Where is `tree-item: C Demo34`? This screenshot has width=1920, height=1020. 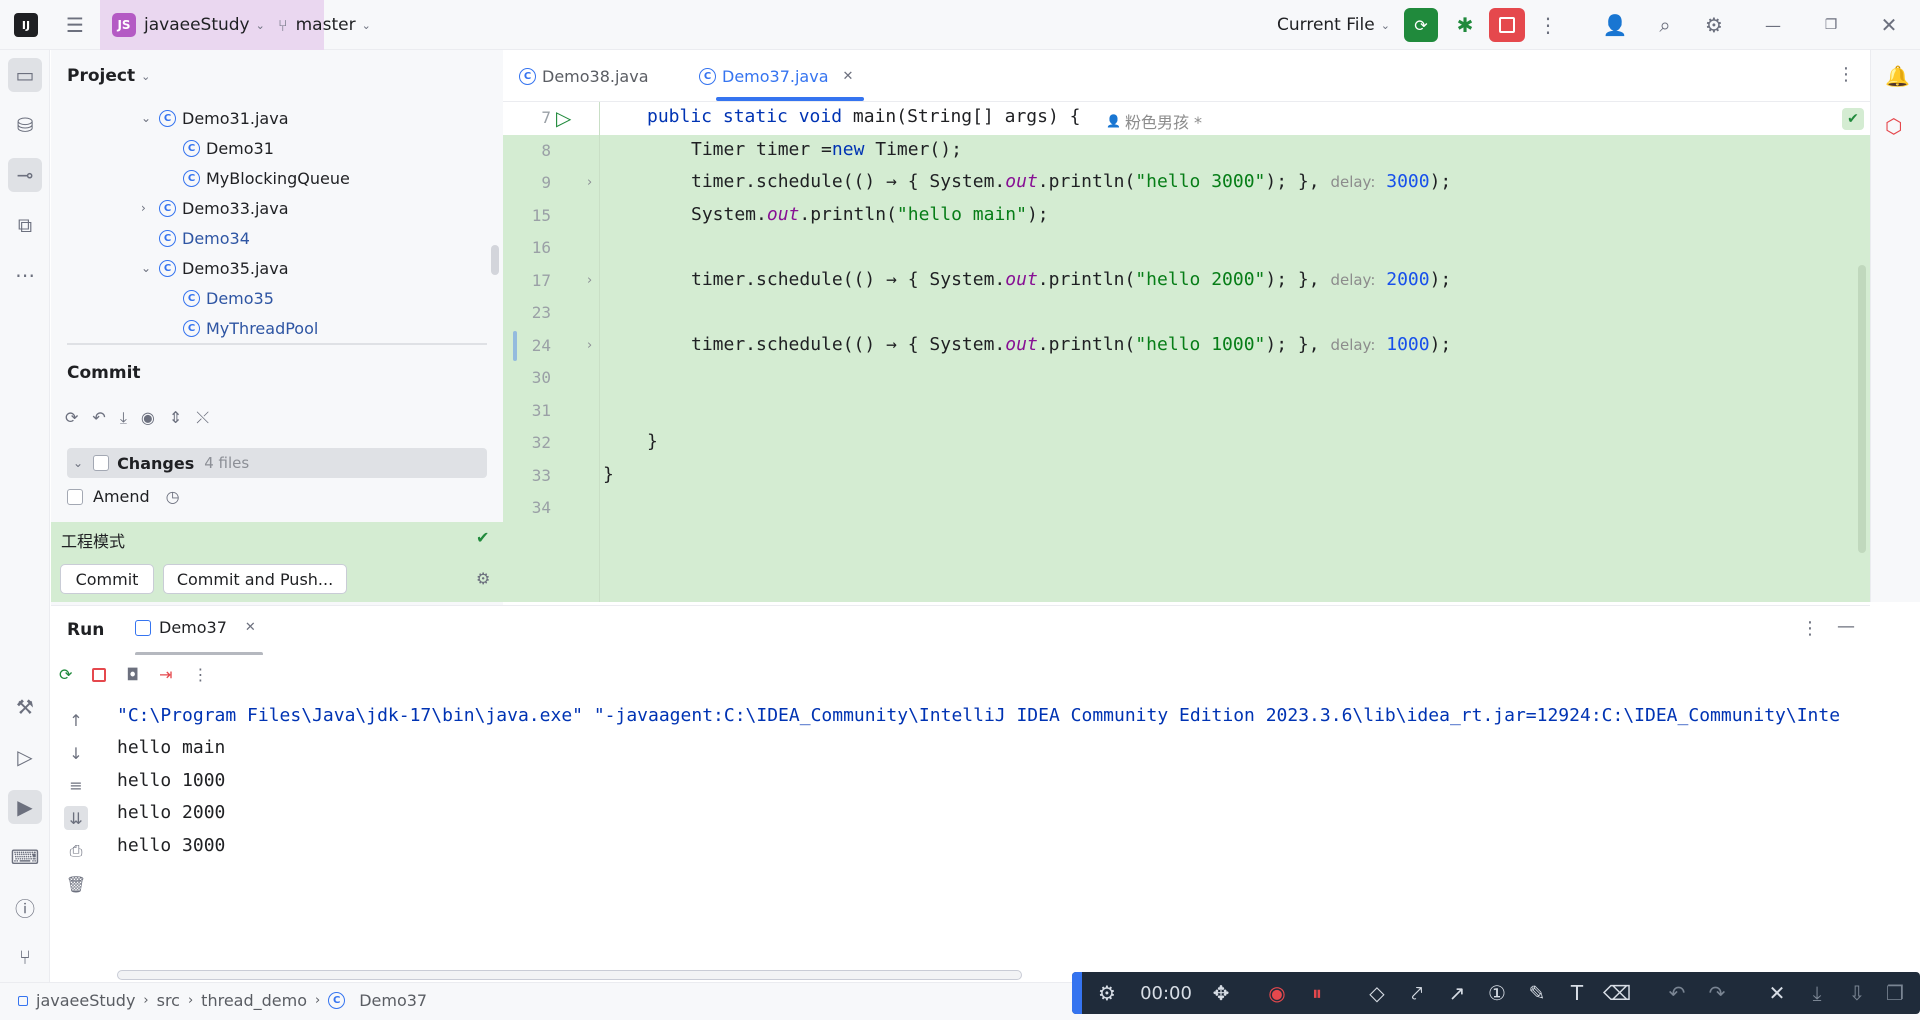 tree-item: C Demo34 is located at coordinates (204, 238).